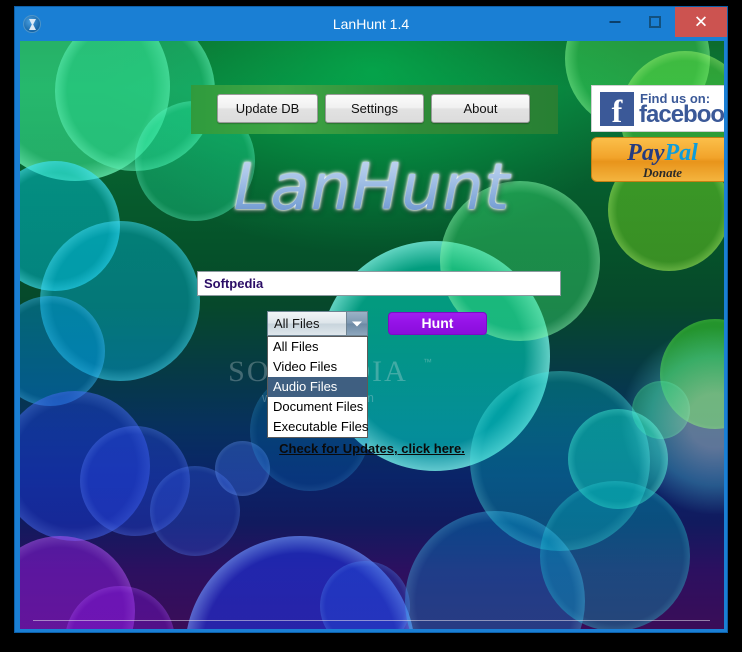  I want to click on title-bar: LanHunt 1.4 ✕, so click(371, 24).